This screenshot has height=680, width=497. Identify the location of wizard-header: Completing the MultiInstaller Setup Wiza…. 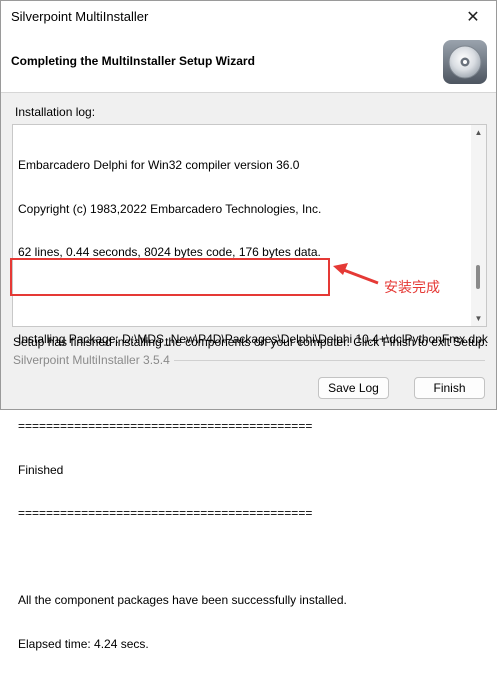
(248, 62).